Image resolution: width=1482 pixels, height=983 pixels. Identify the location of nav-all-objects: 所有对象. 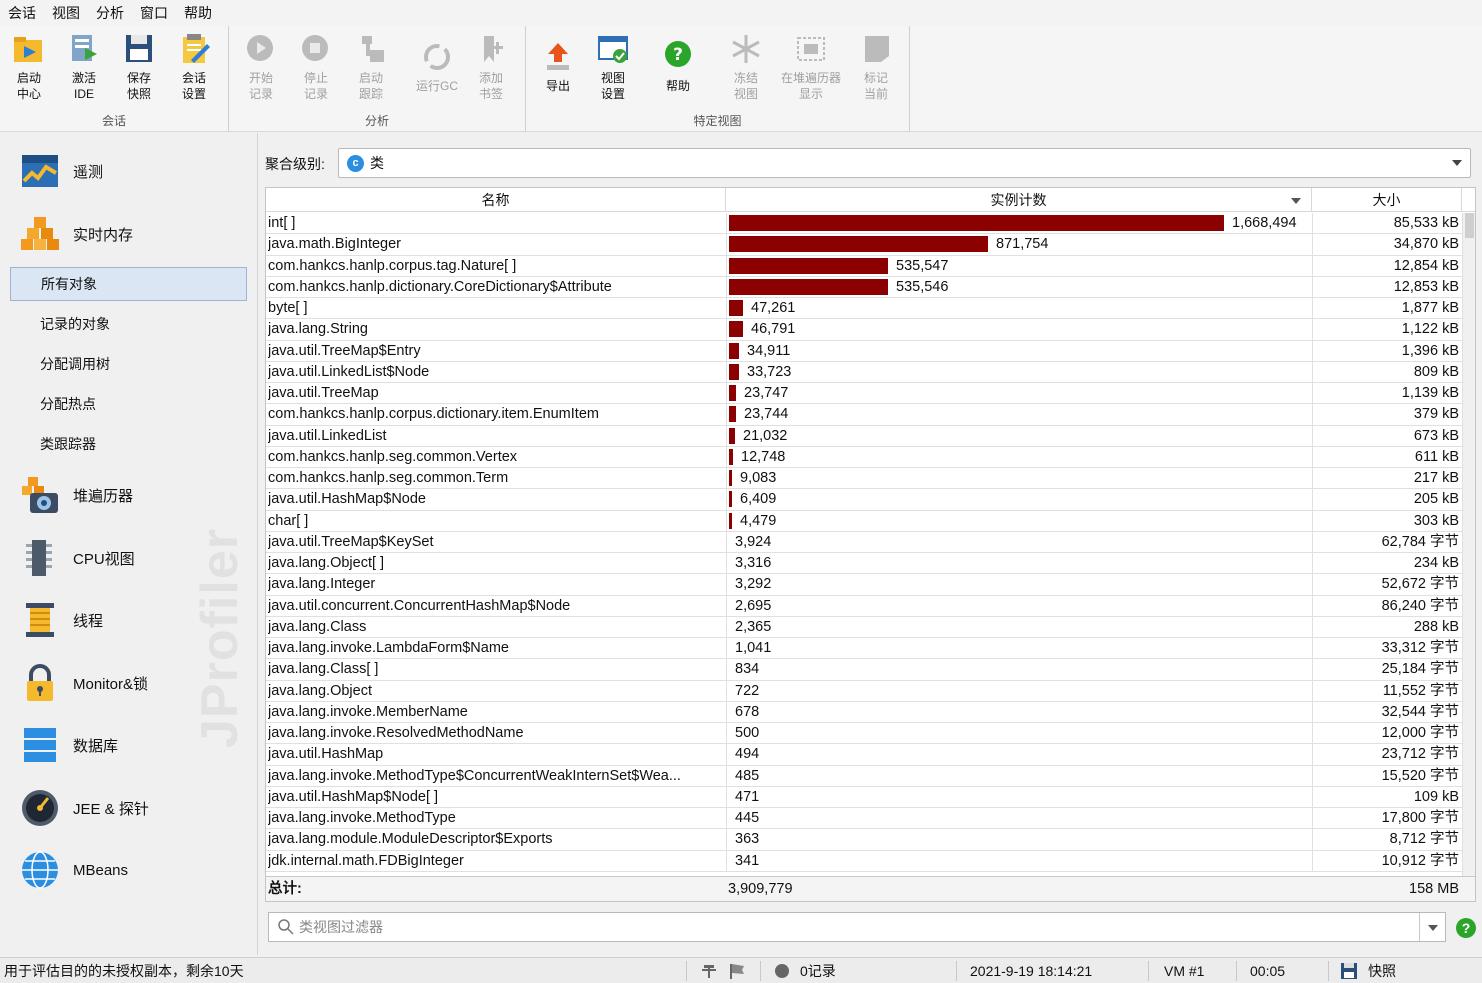
(128, 284).